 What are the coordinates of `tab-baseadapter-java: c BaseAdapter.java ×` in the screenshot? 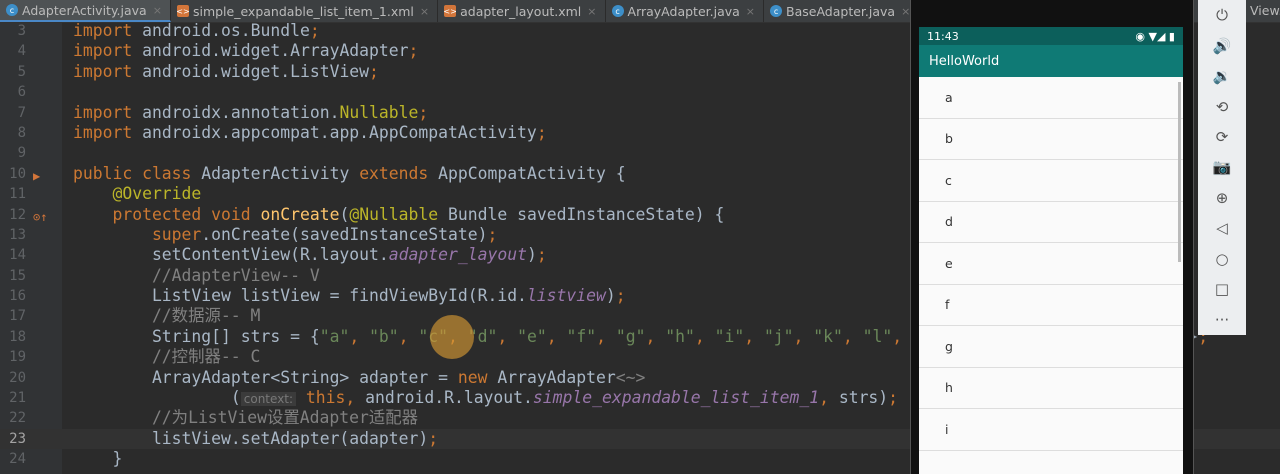 It's located at (842, 11).